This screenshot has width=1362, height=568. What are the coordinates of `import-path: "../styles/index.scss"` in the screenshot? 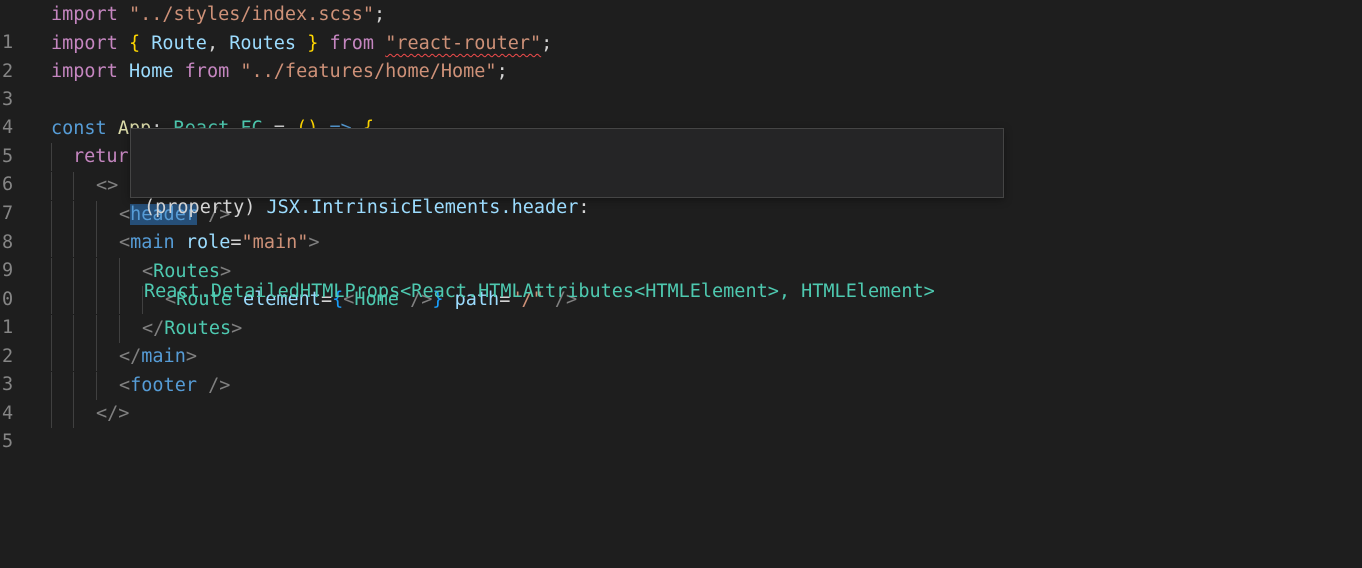 It's located at (251, 14).